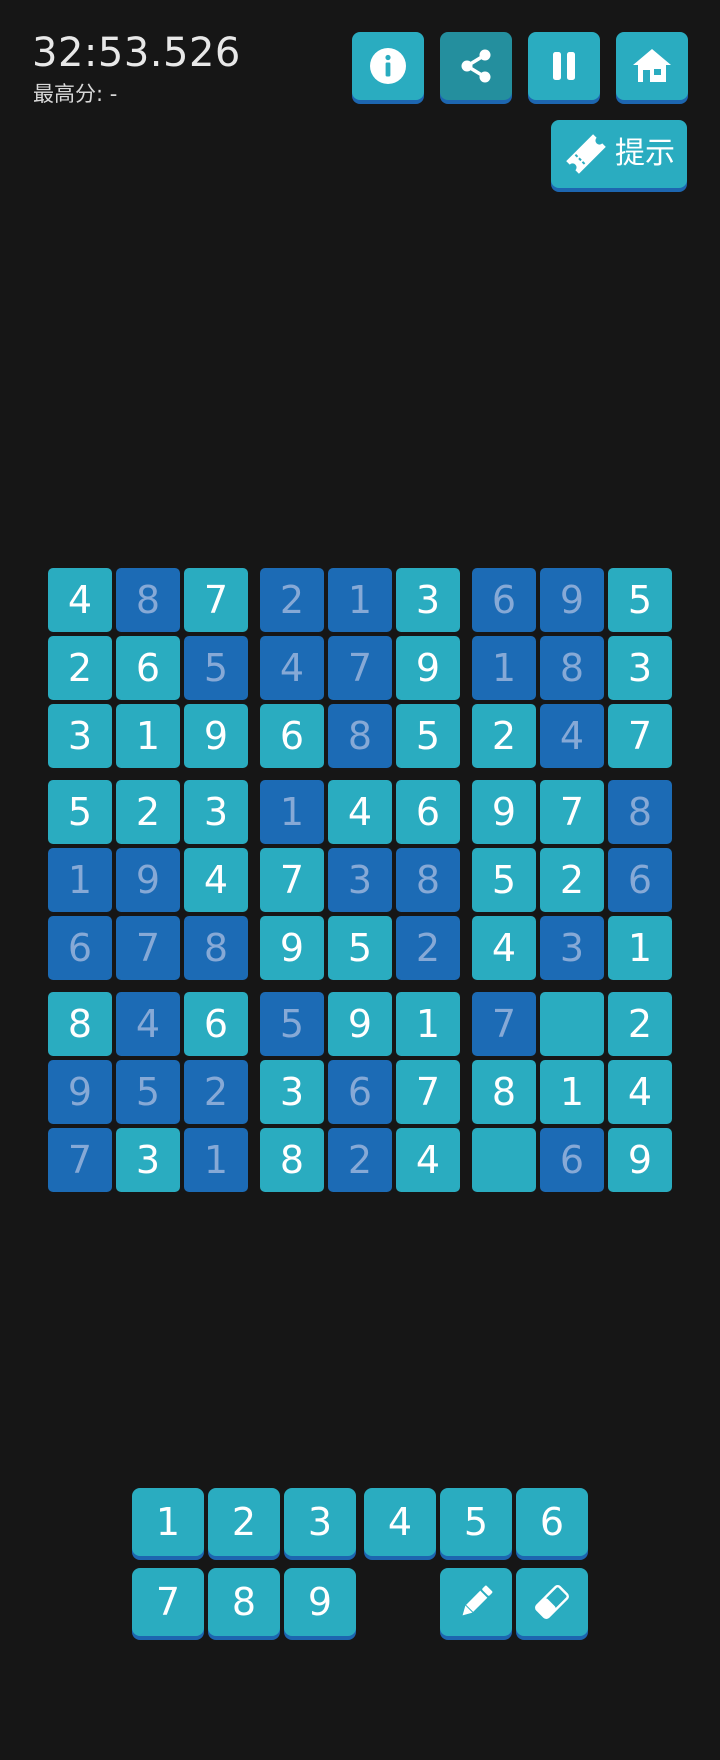 Image resolution: width=720 pixels, height=1760 pixels. Describe the element at coordinates (476, 66) in the screenshot. I see `share-button` at that location.